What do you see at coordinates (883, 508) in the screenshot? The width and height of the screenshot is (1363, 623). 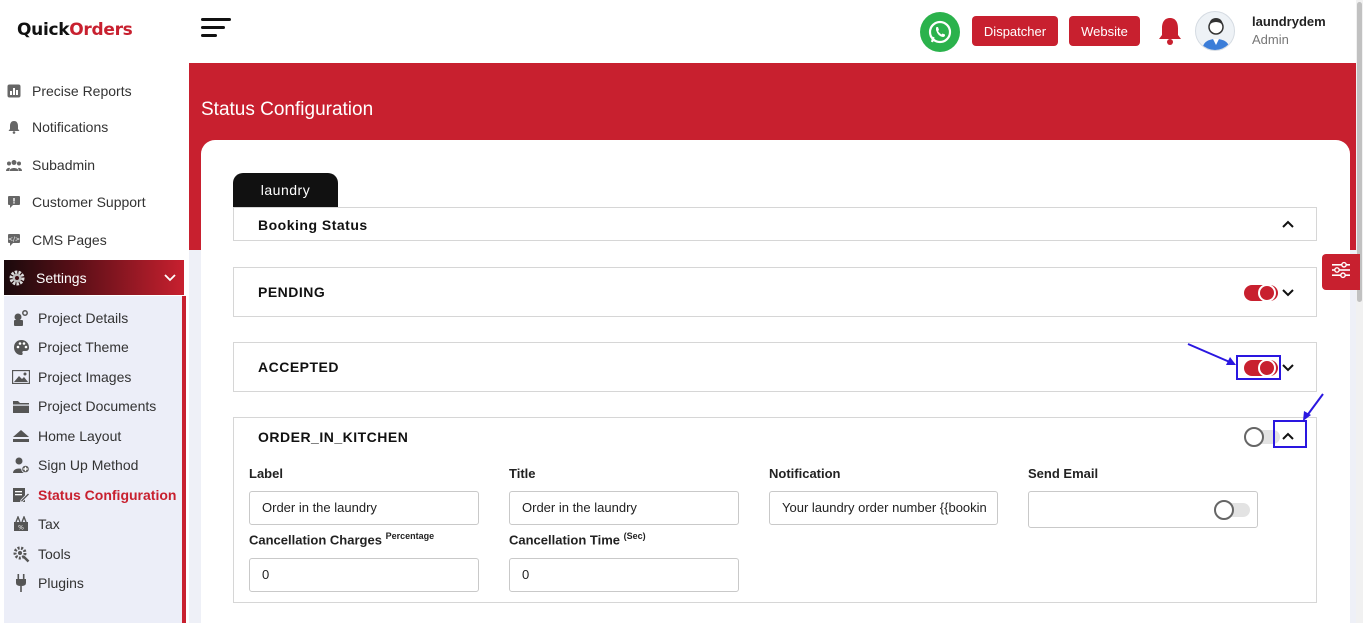 I see `notification-field: Your laundry order number {{bookin` at bounding box center [883, 508].